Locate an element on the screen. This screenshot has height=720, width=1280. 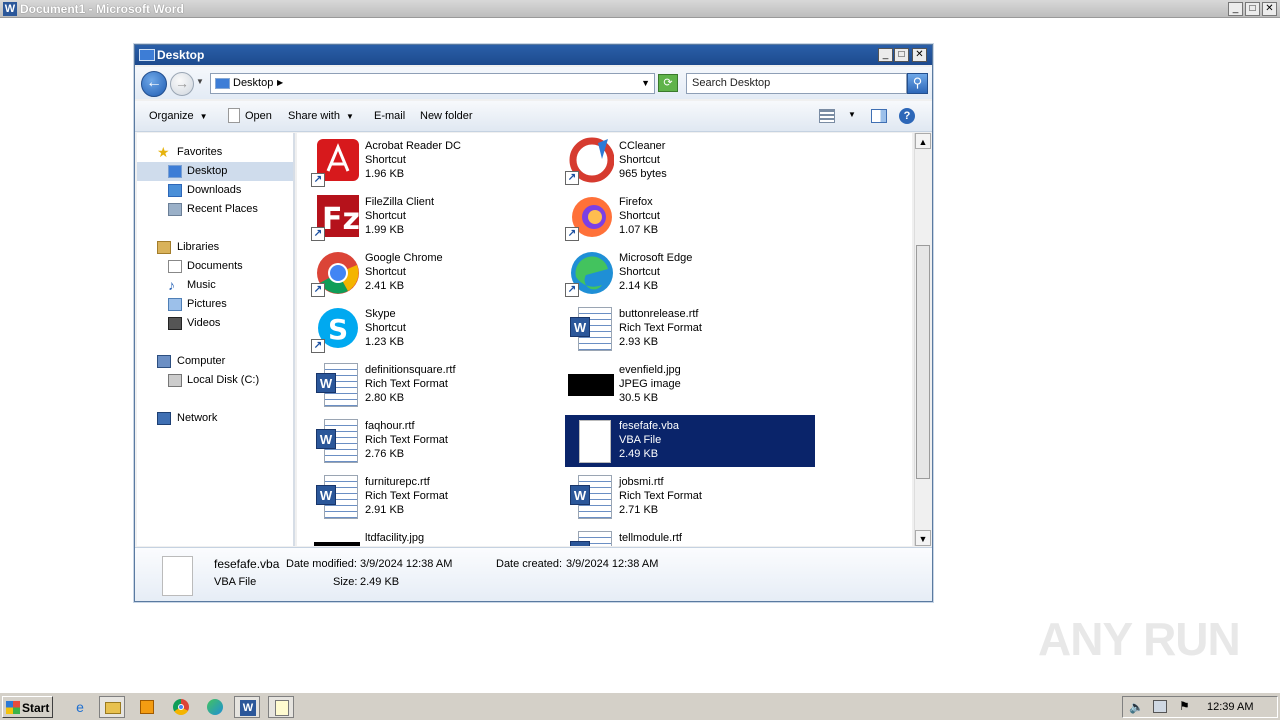
start-label: Start is located at coordinates (36, 708).